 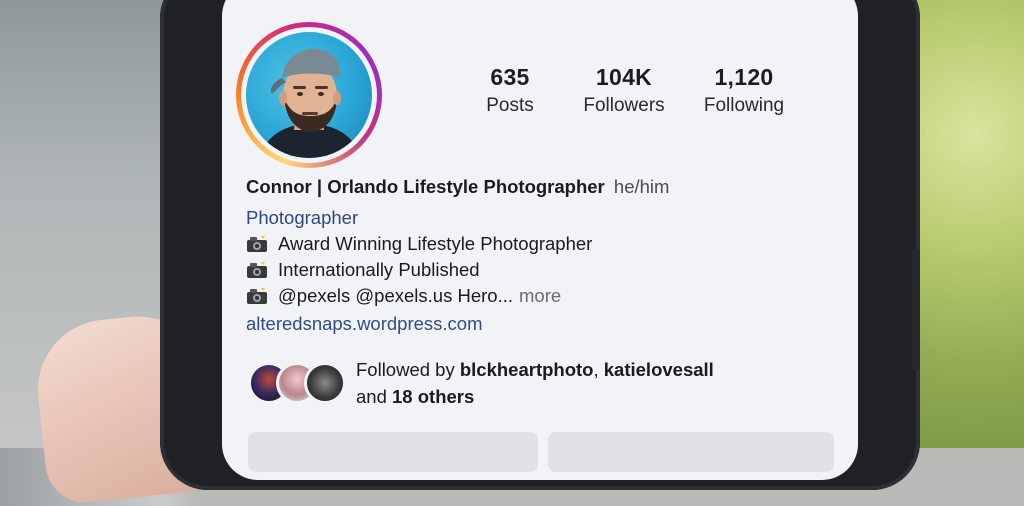 What do you see at coordinates (624, 105) in the screenshot?
I see `followers-label: Followers` at bounding box center [624, 105].